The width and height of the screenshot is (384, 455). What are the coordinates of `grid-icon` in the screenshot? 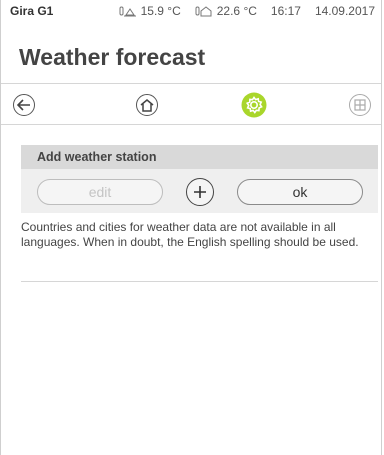 It's located at (360, 105).